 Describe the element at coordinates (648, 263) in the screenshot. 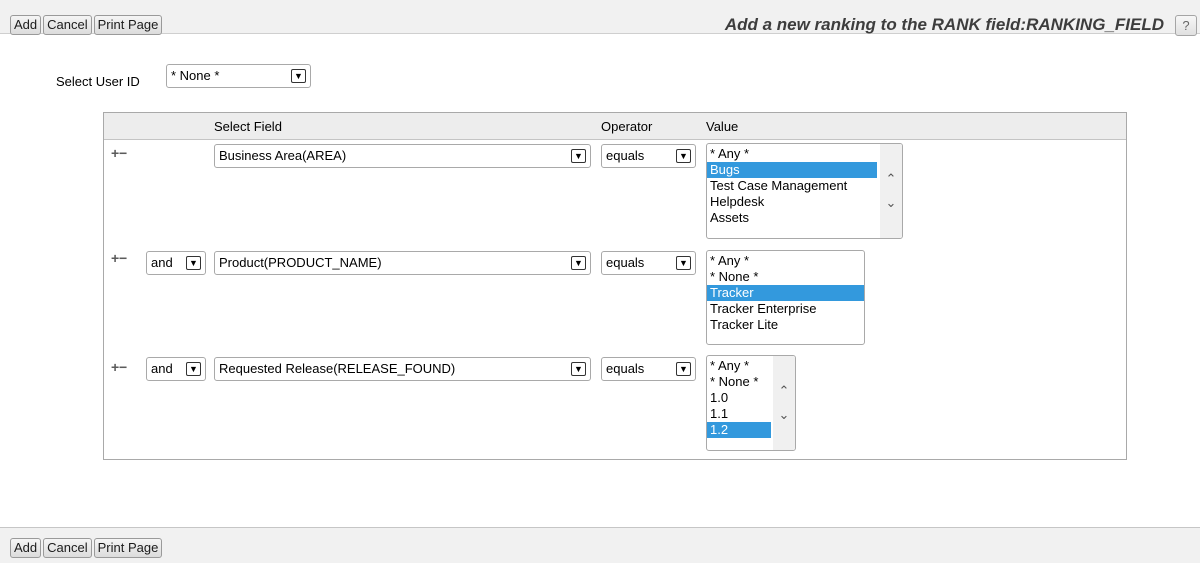

I see `row-2-operator-select: equals ▼` at that location.